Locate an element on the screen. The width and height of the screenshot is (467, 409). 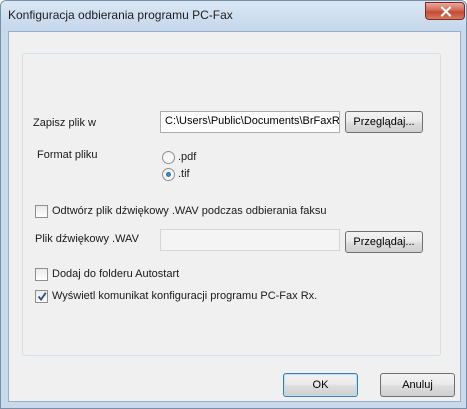
wav-file-label: Plik dźwiękowy .WAV is located at coordinates (87, 239).